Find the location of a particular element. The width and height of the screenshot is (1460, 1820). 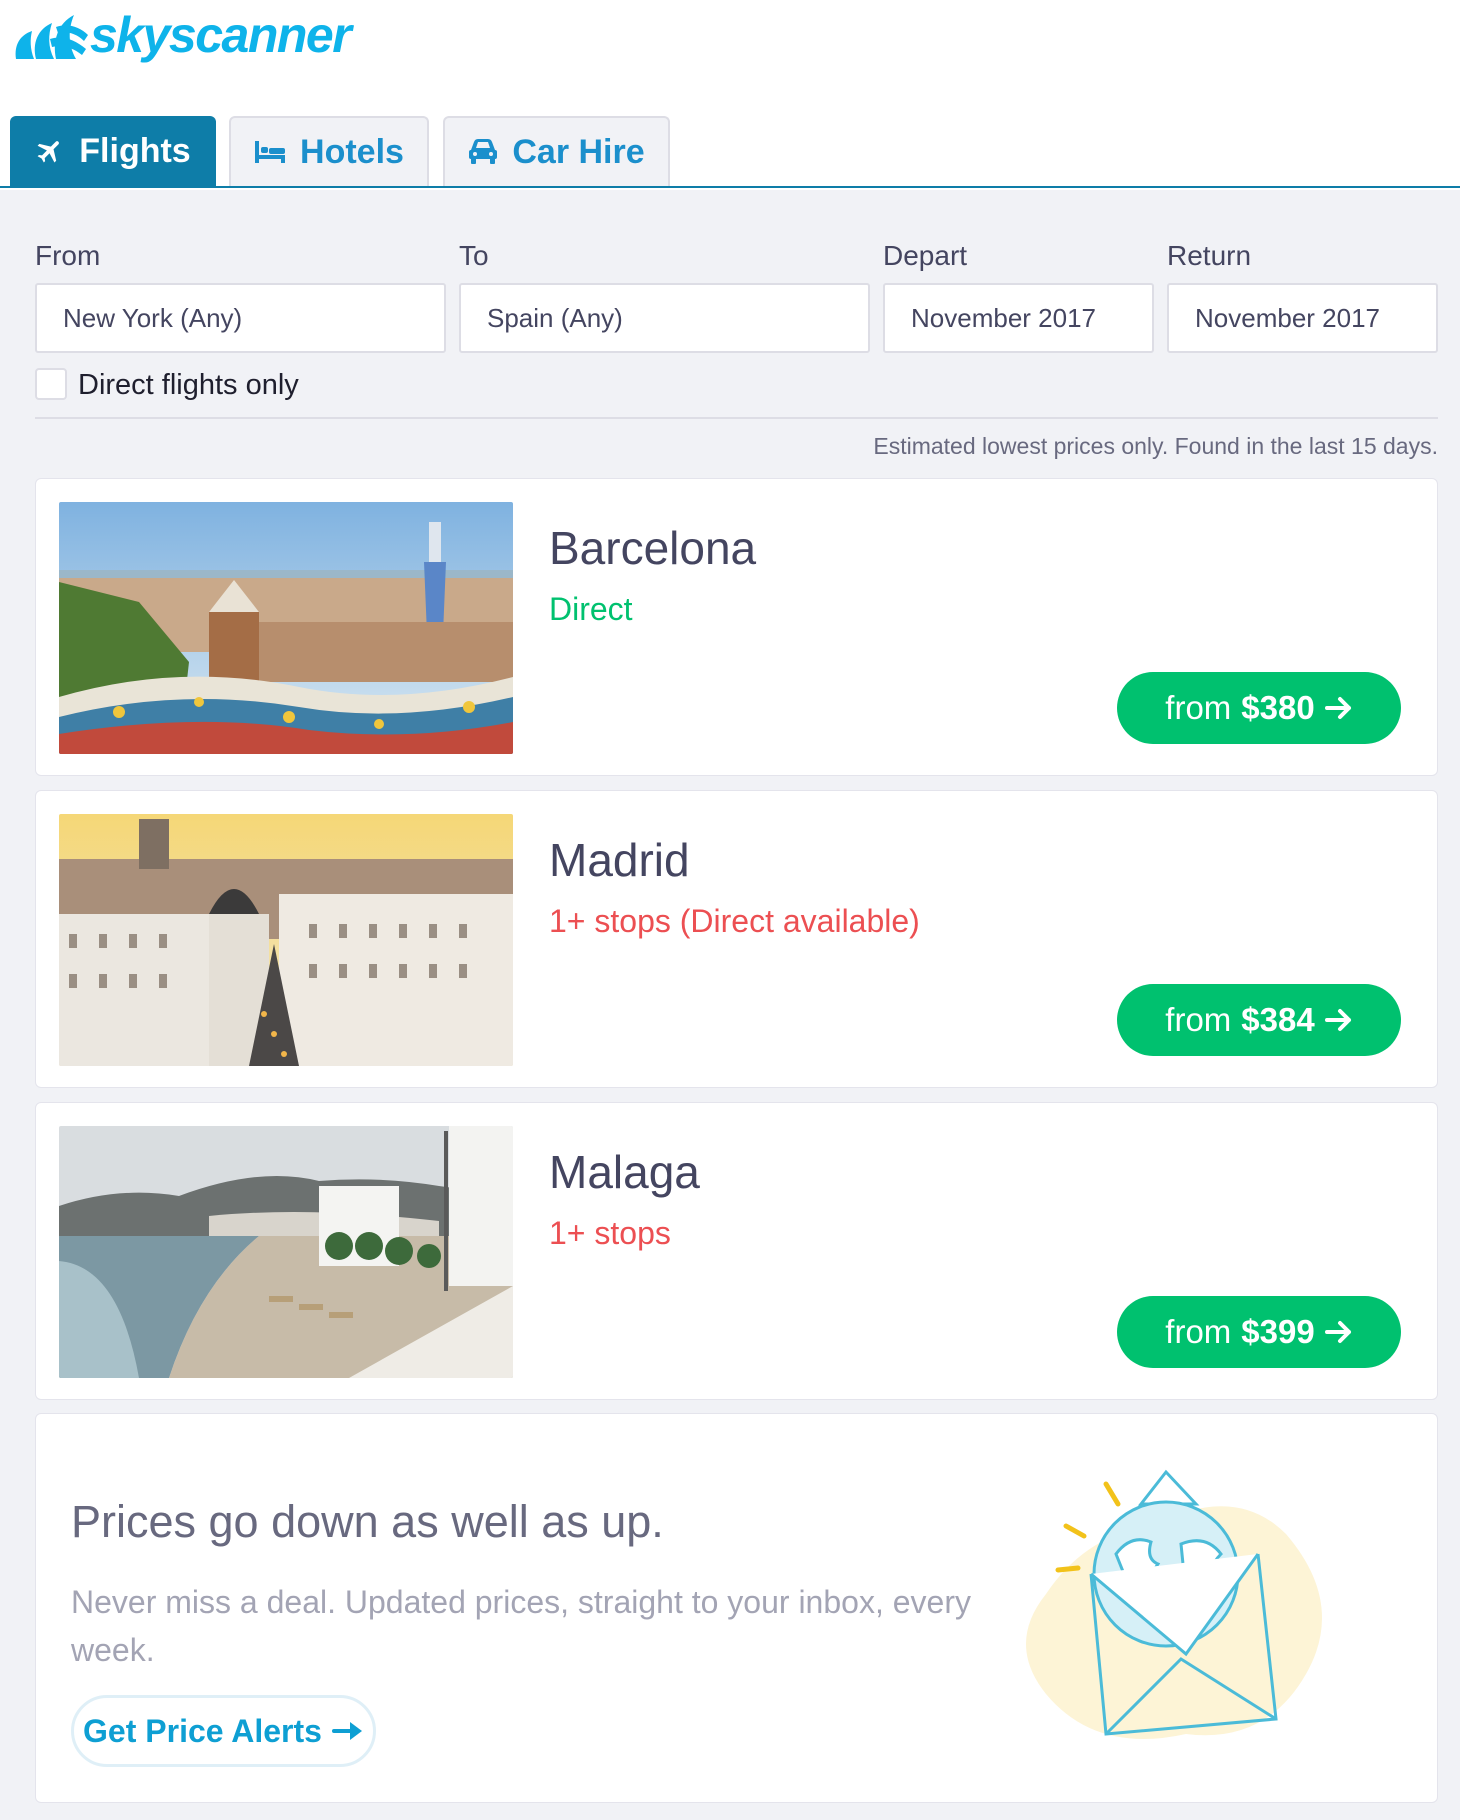

globe-envelope-illustration is located at coordinates (1174, 1604).